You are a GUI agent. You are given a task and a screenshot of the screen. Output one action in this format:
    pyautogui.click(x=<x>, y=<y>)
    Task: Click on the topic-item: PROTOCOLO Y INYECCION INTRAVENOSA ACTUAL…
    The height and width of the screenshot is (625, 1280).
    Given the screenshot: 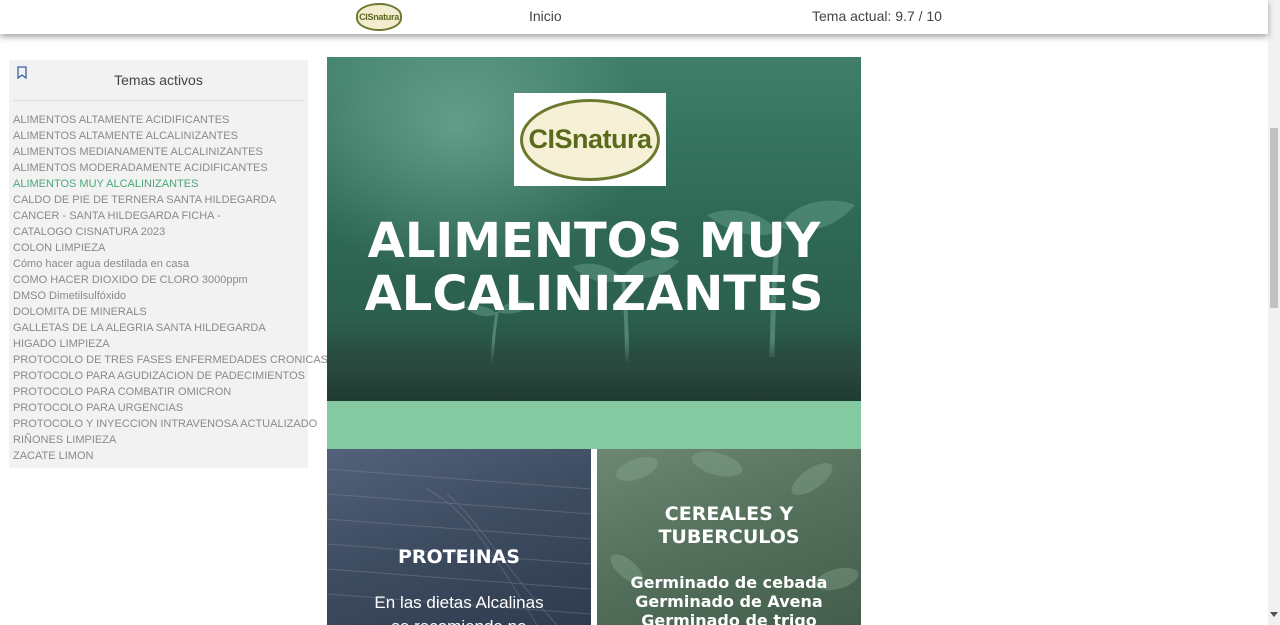 What is the action you would take?
    pyautogui.click(x=170, y=424)
    